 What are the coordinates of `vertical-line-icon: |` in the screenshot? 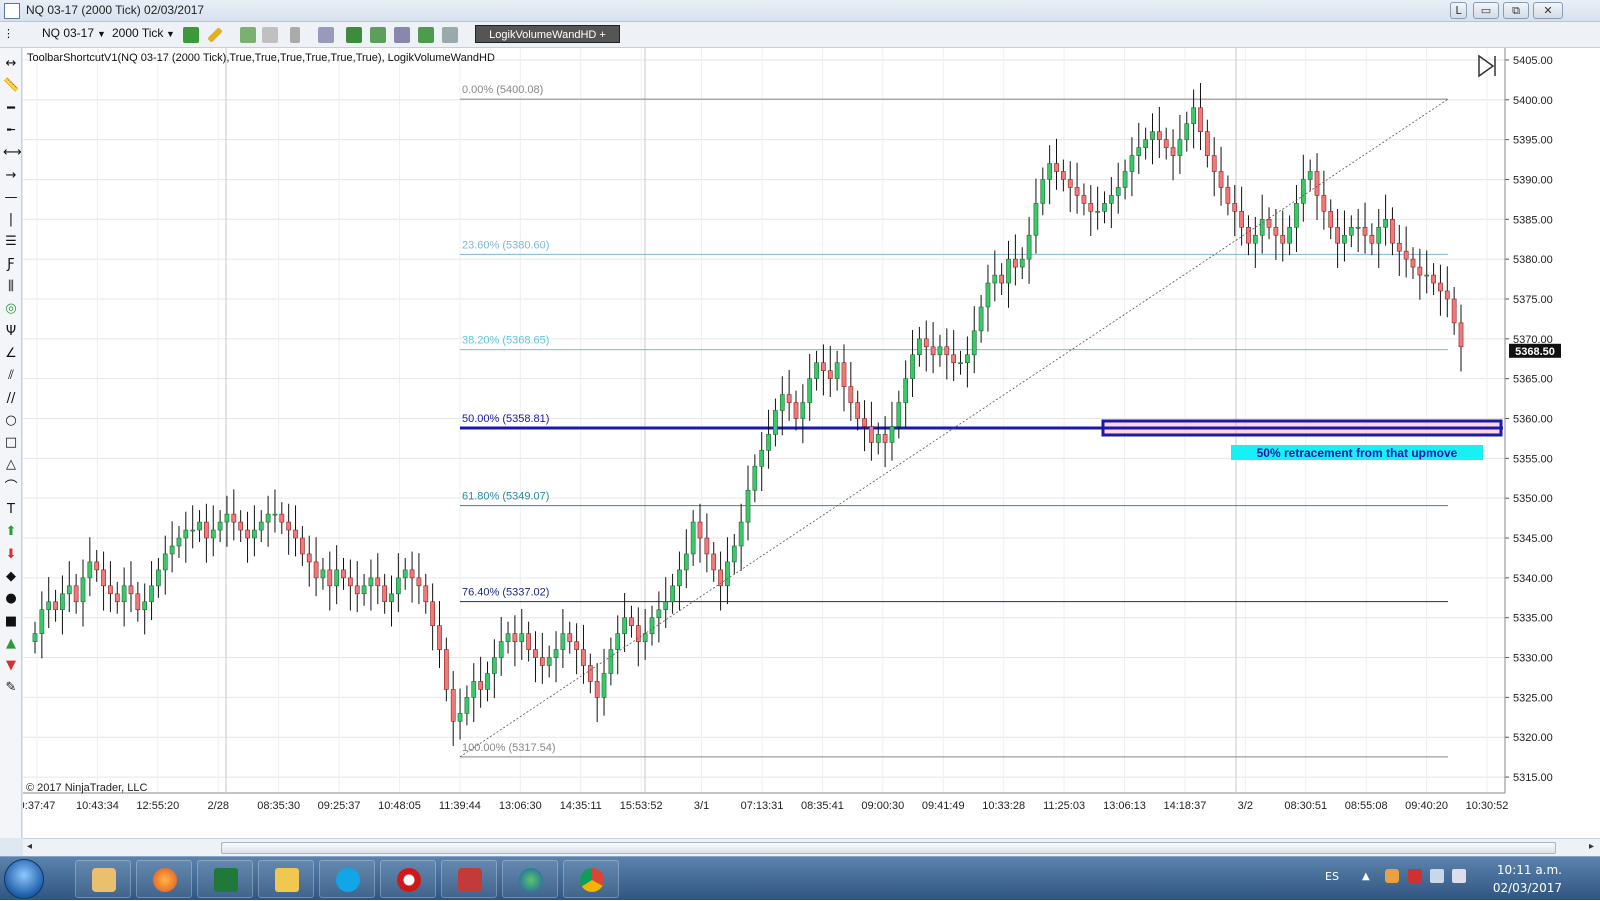 It's located at (11, 220).